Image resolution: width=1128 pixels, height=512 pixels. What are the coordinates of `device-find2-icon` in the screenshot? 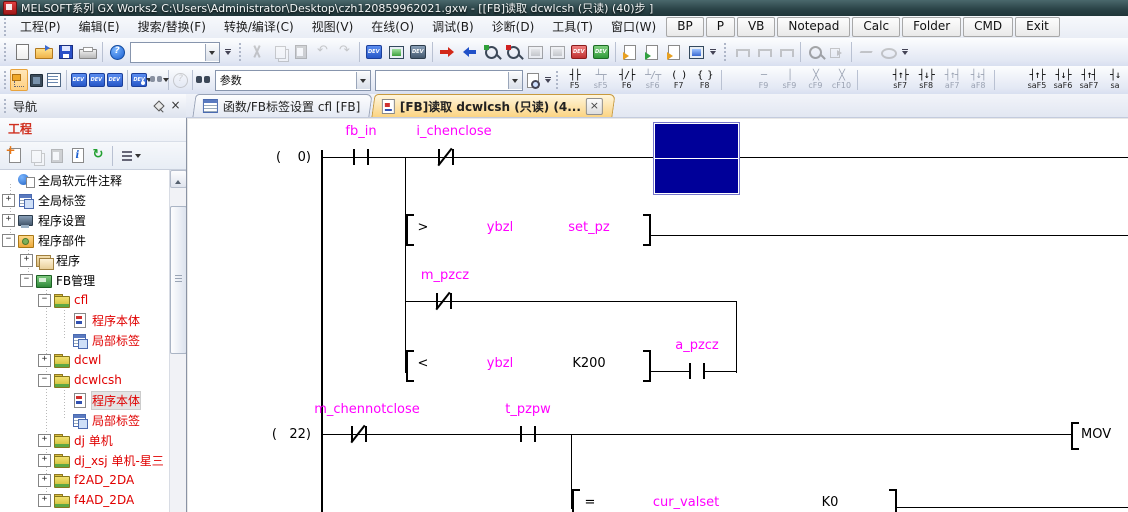 It's located at (97, 80).